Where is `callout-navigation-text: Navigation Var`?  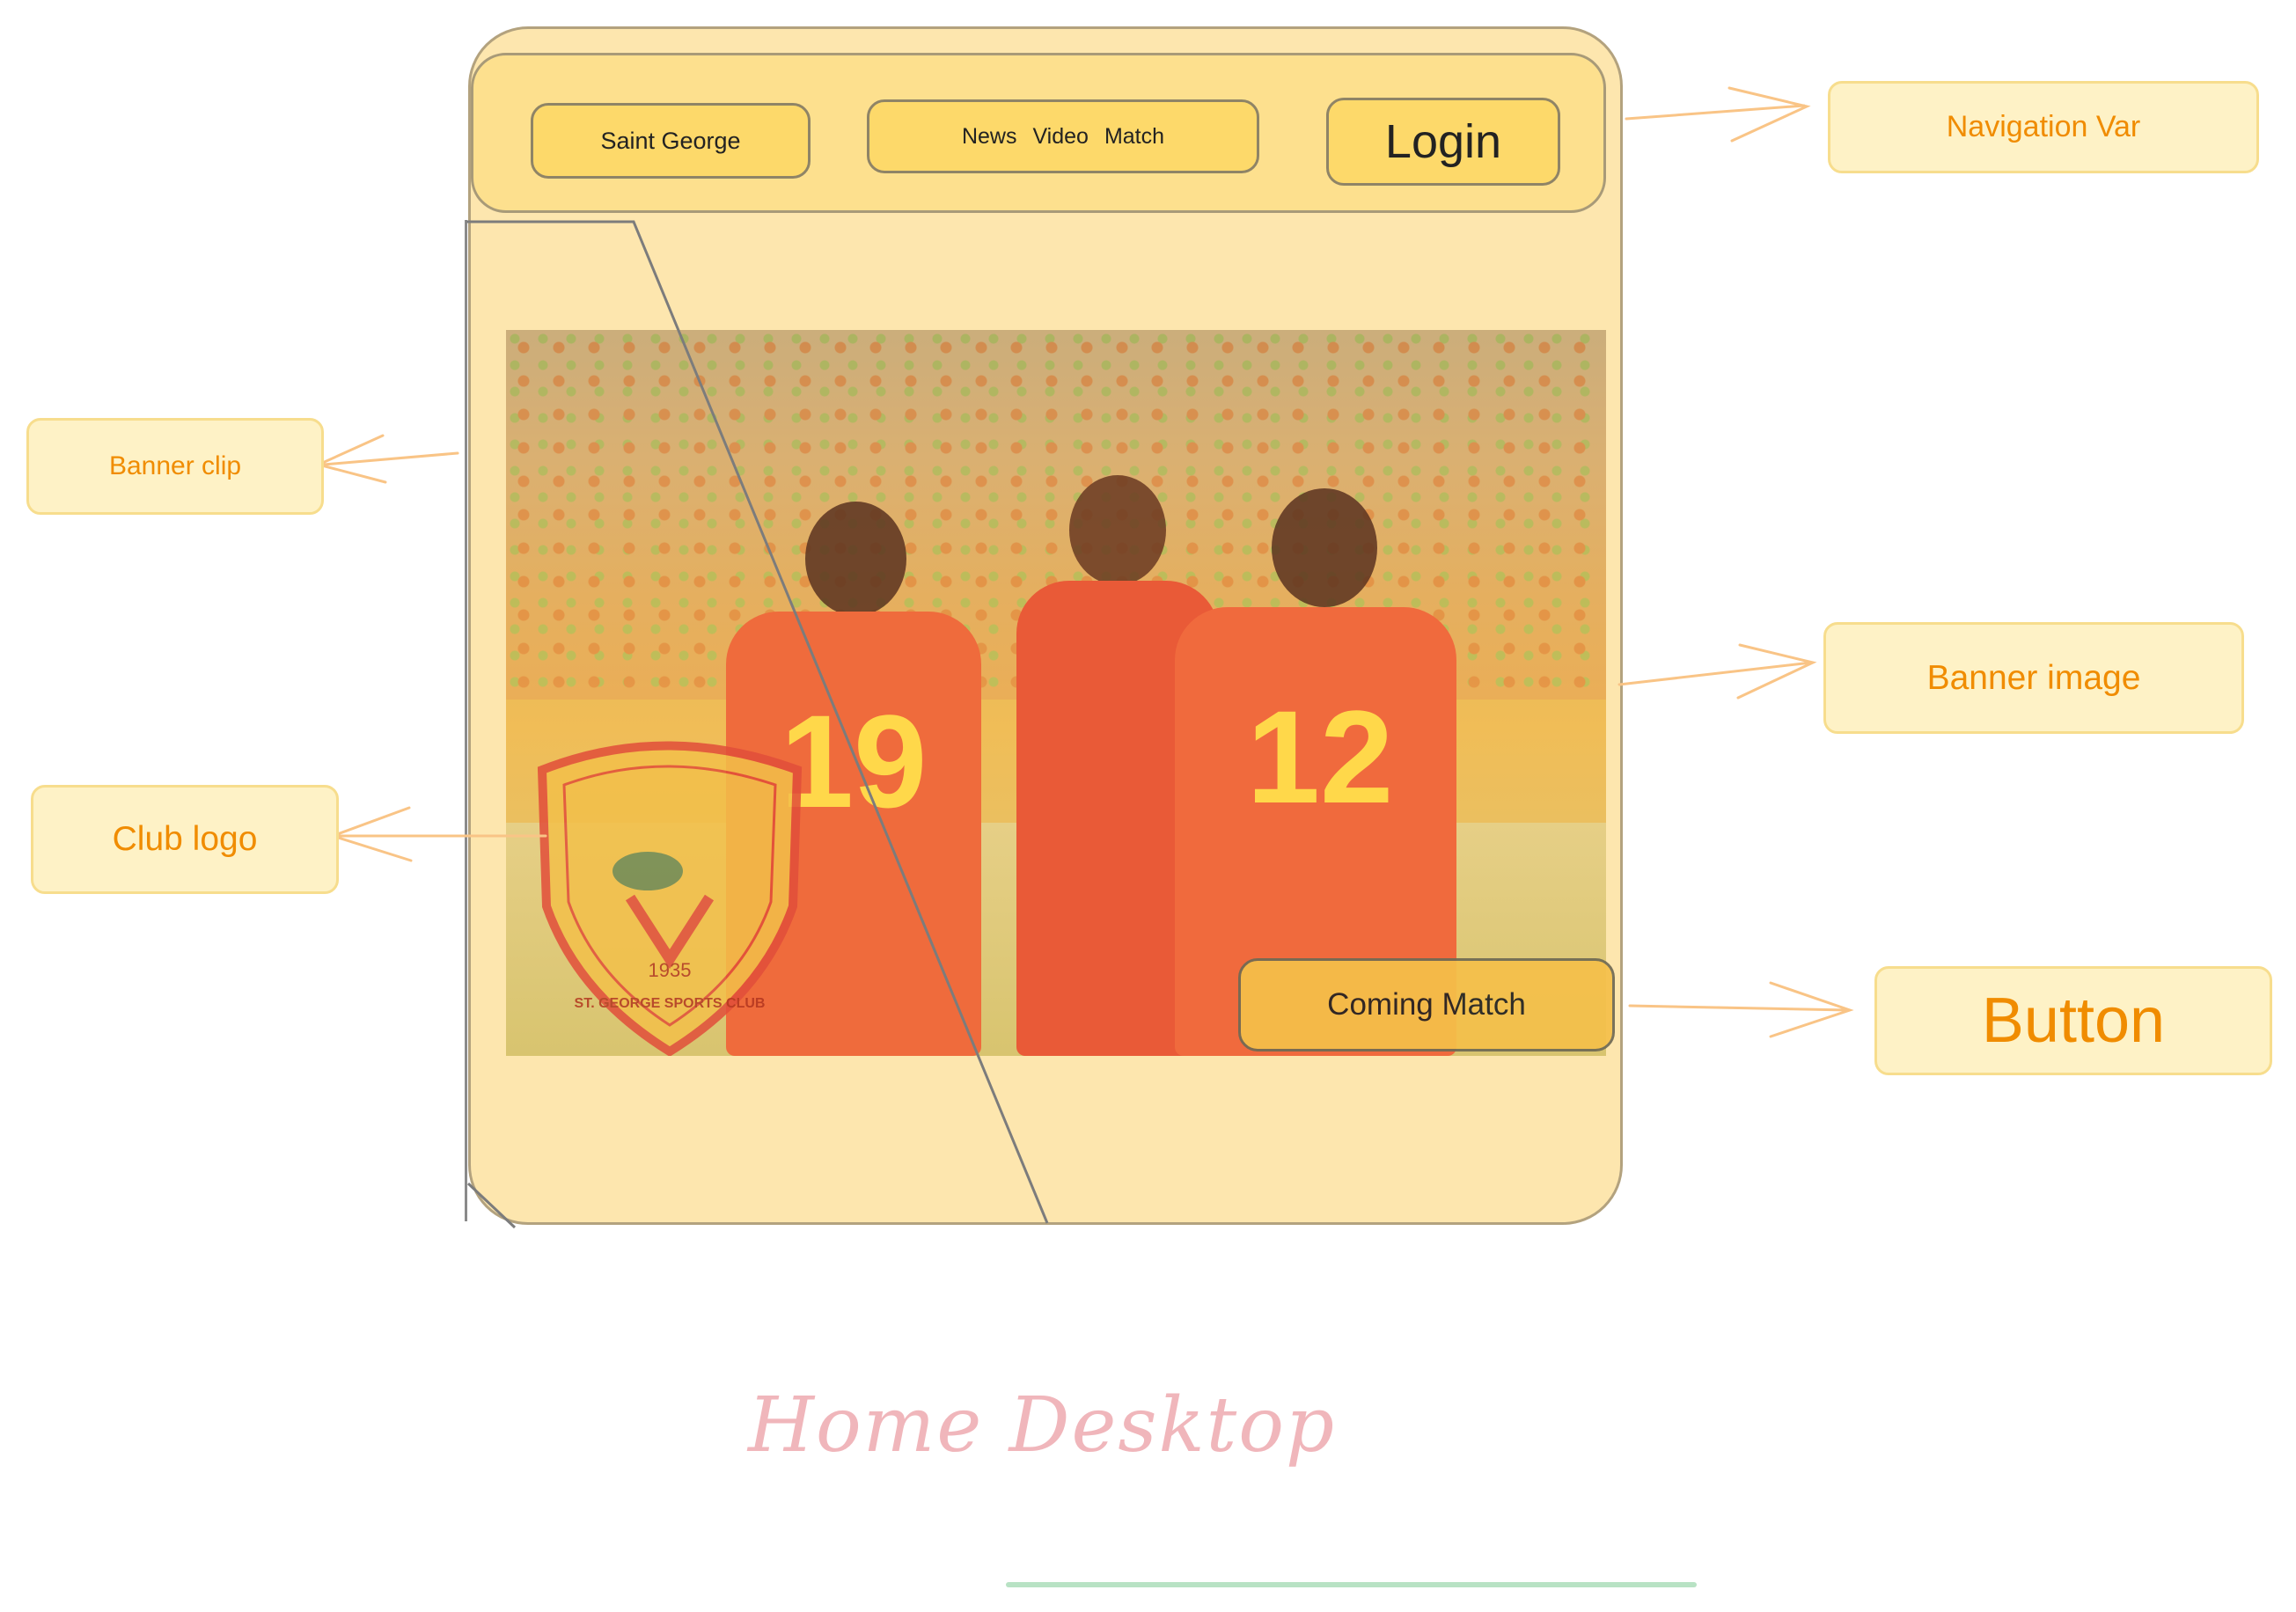 callout-navigation-text: Navigation Var is located at coordinates (2043, 126).